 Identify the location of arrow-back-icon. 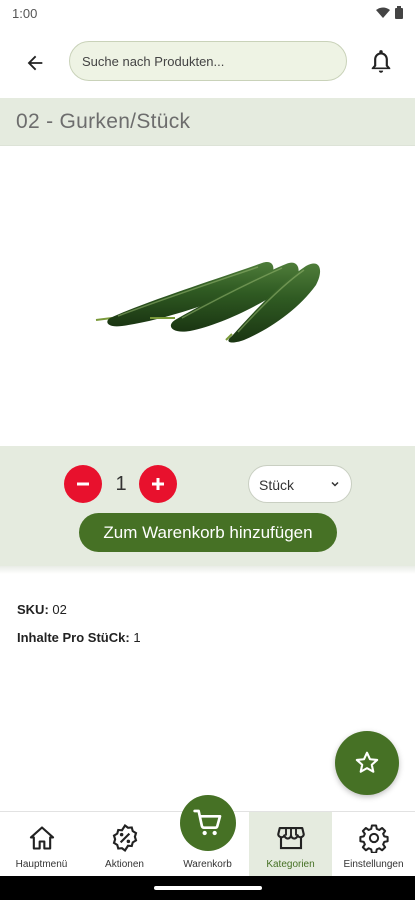
(35, 63).